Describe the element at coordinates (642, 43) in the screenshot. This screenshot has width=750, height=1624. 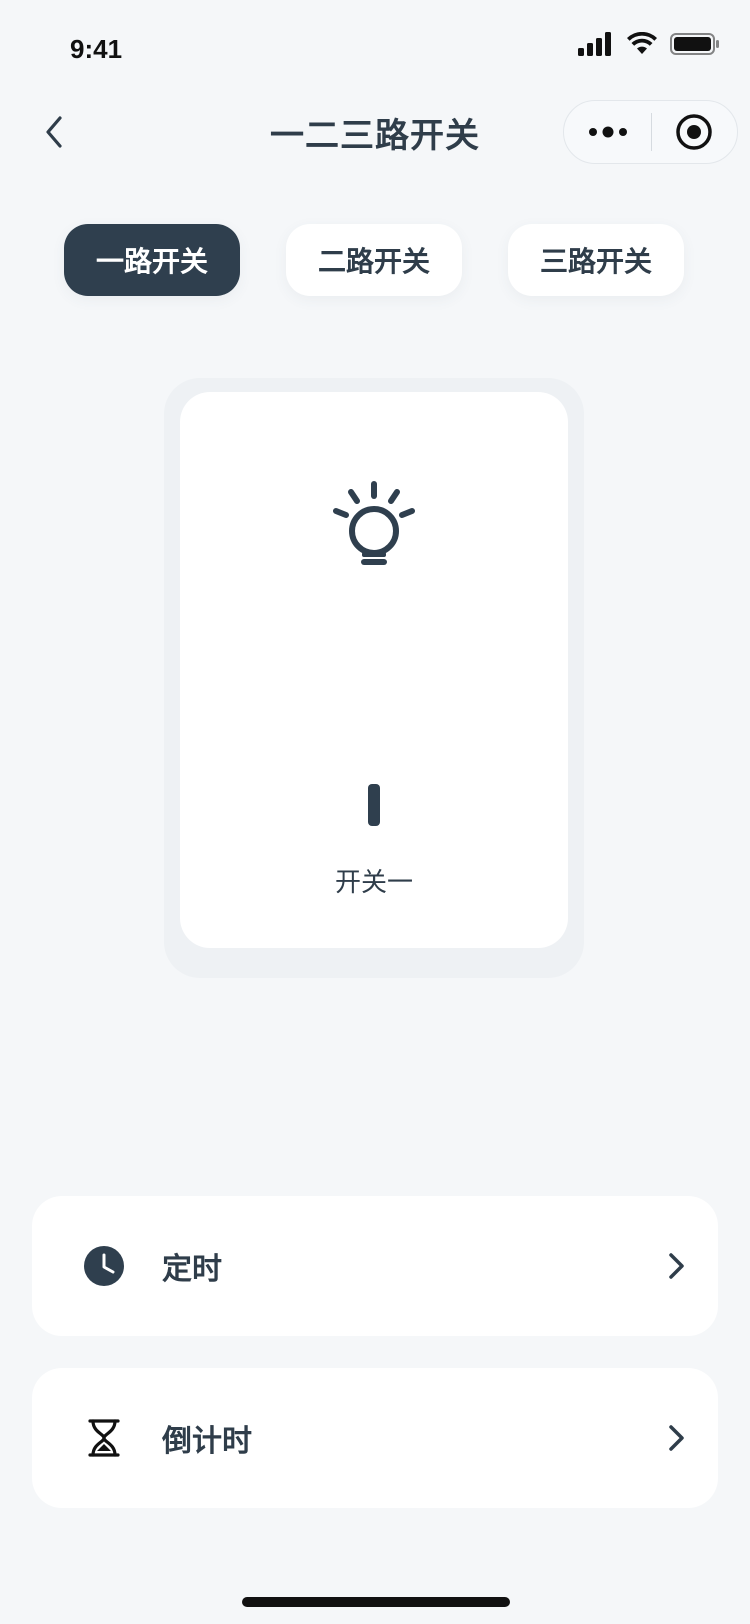
I see `wifi-icon` at that location.